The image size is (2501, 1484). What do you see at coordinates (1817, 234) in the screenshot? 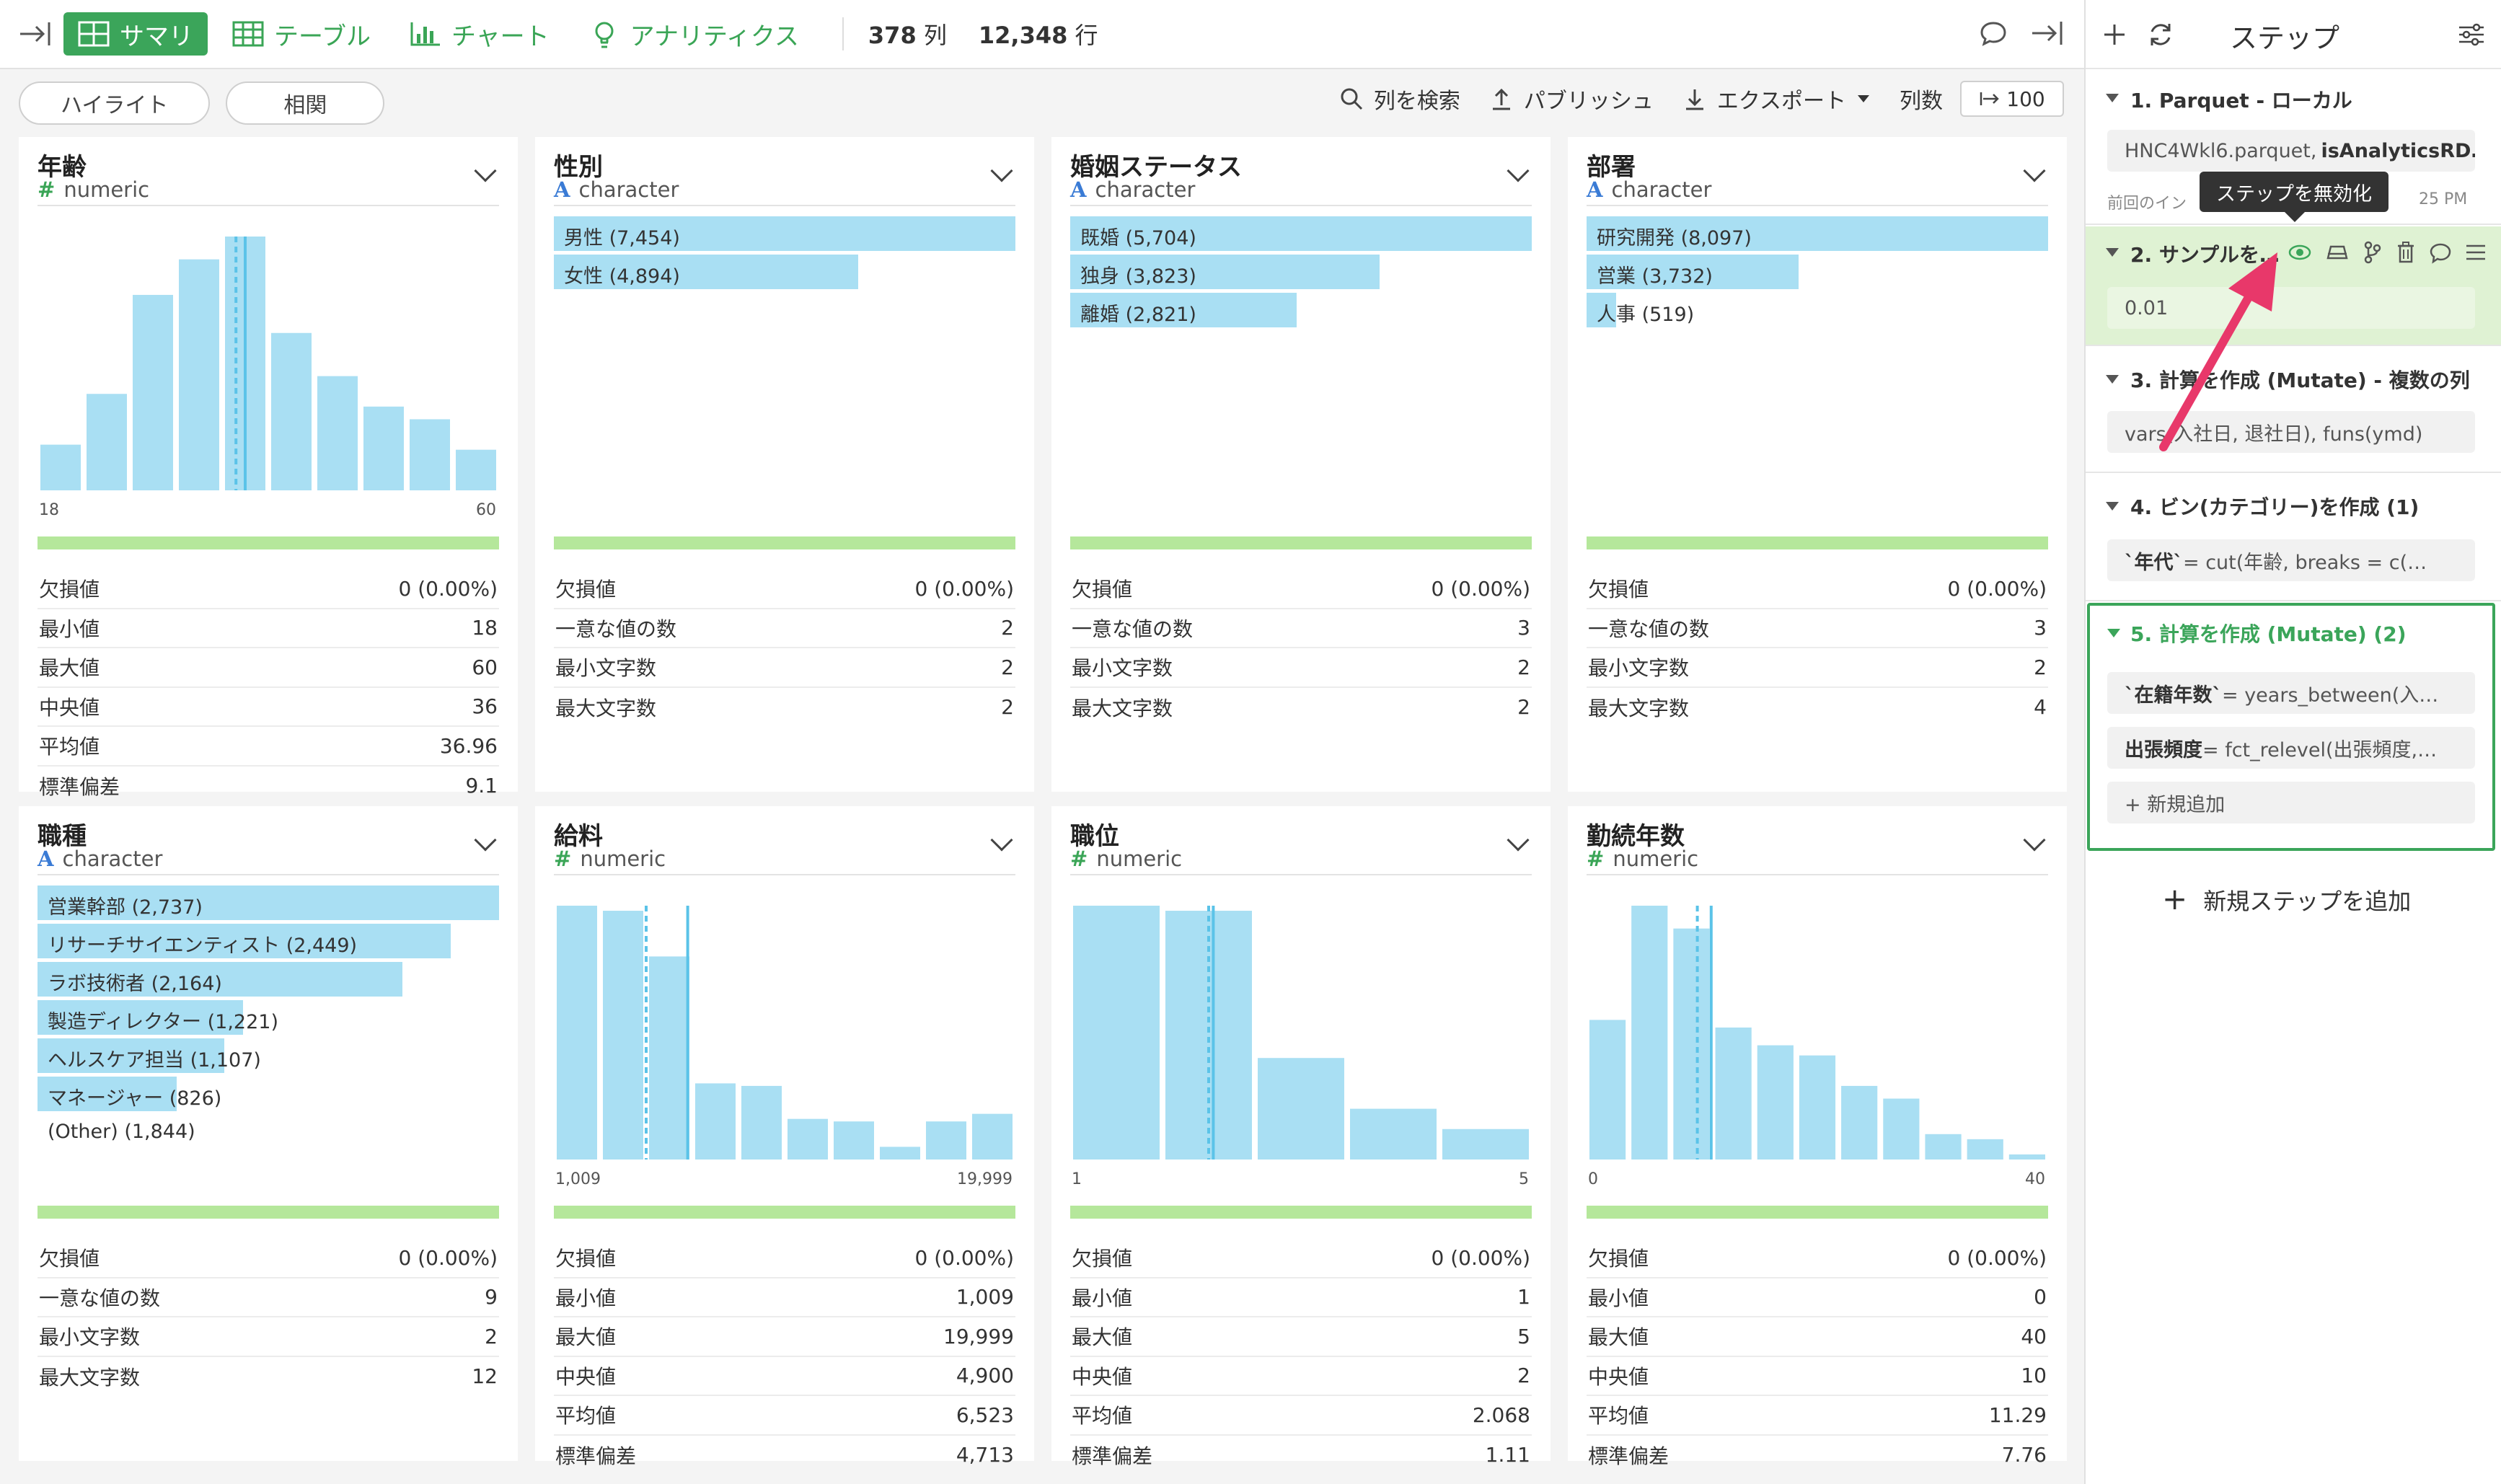
I see `category-bar: 研究開発 (8,097)` at bounding box center [1817, 234].